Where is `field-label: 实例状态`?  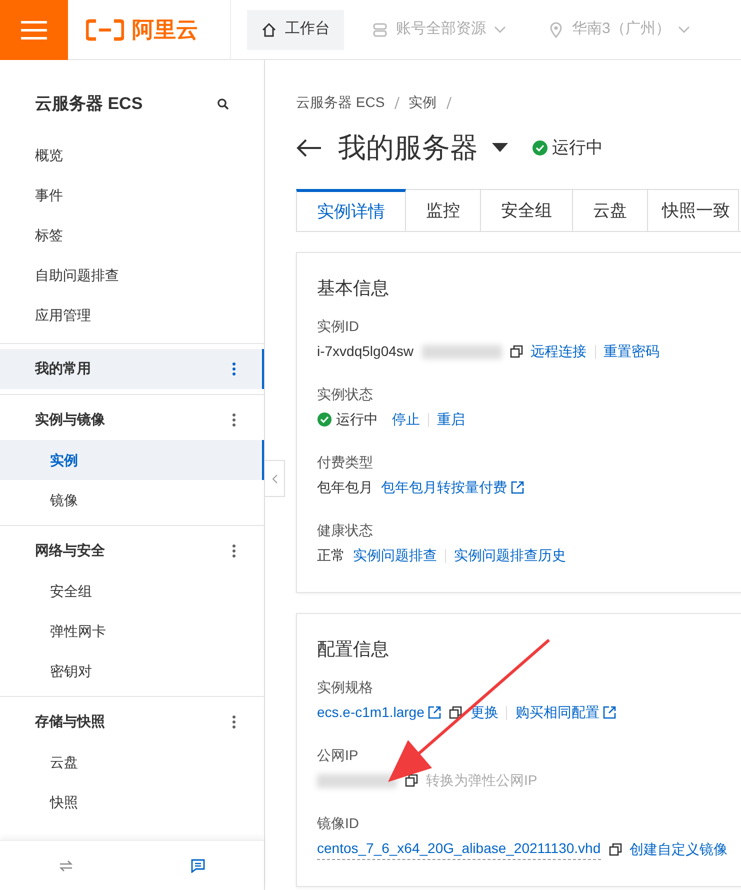 field-label: 实例状态 is located at coordinates (345, 394).